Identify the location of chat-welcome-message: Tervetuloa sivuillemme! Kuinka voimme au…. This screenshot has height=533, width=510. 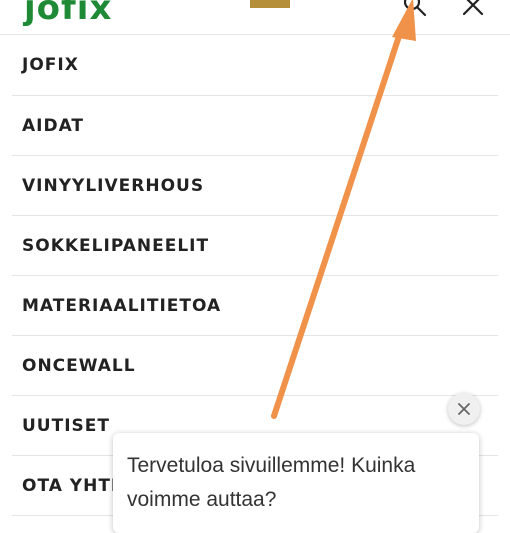
(271, 482).